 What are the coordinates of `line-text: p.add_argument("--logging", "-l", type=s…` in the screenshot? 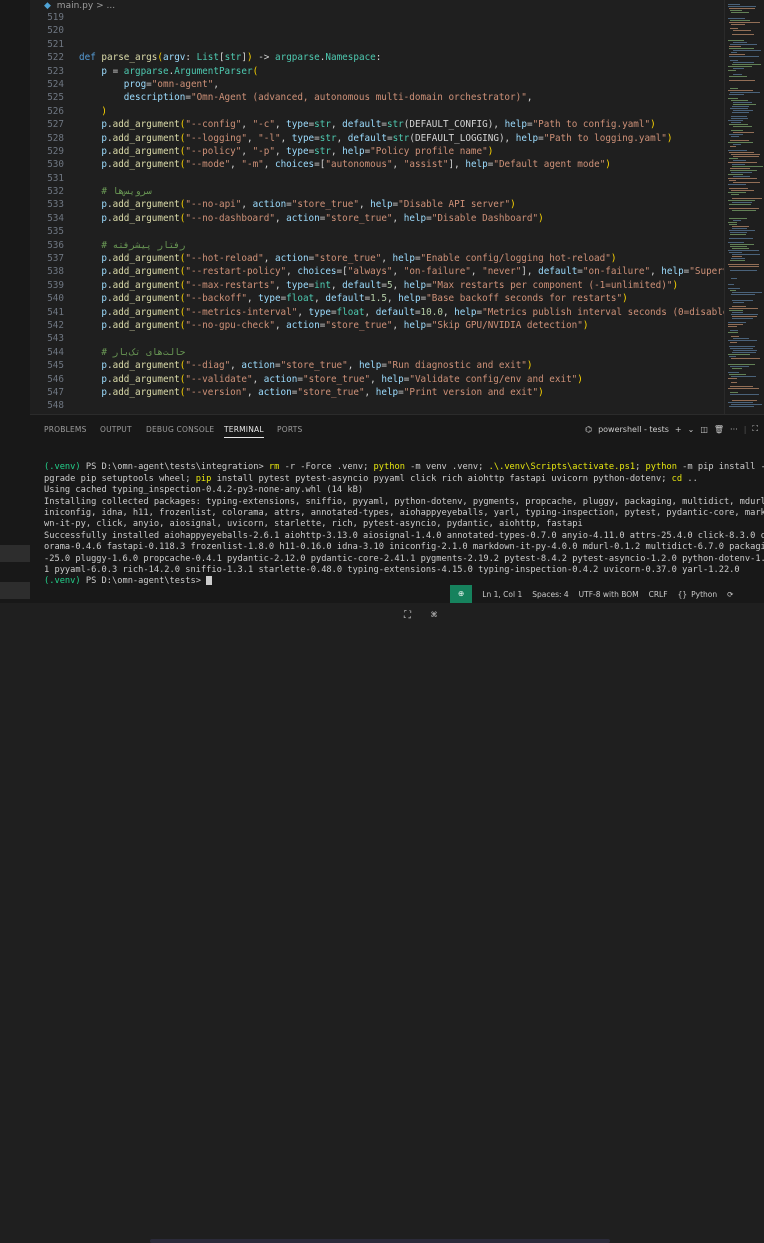 It's located at (375, 138).